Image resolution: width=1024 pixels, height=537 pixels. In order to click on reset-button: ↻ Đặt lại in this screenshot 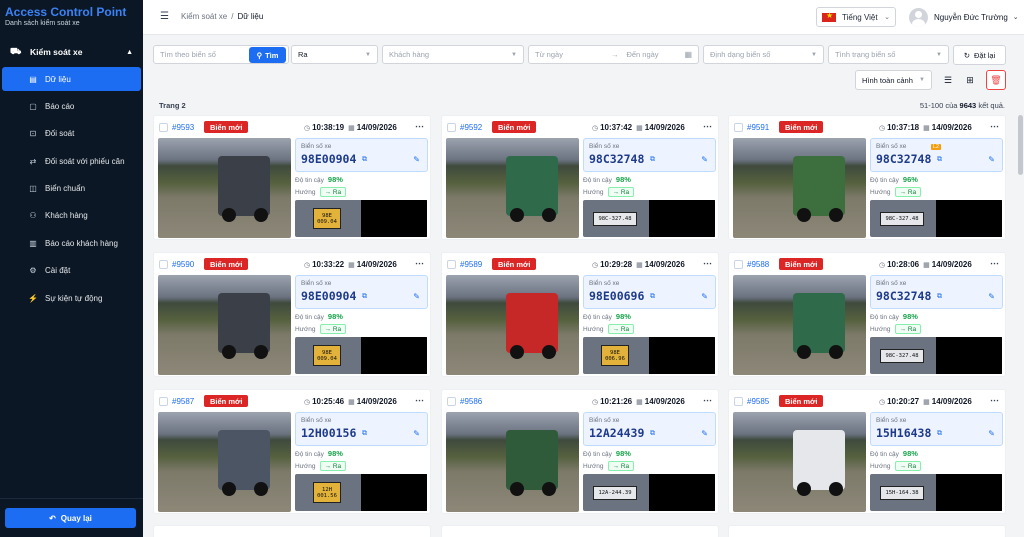, I will do `click(979, 55)`.